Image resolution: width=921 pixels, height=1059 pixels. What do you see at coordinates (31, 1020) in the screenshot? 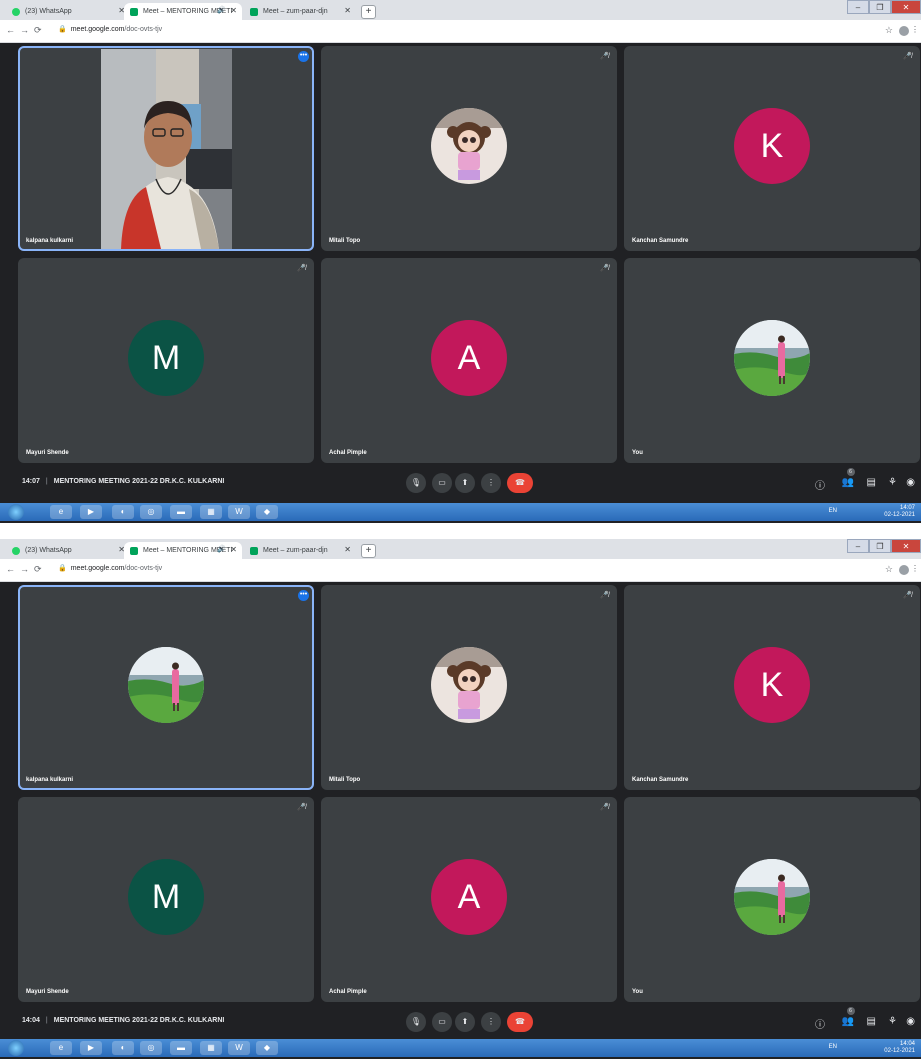
I see `meeting-time: 14:04` at bounding box center [31, 1020].